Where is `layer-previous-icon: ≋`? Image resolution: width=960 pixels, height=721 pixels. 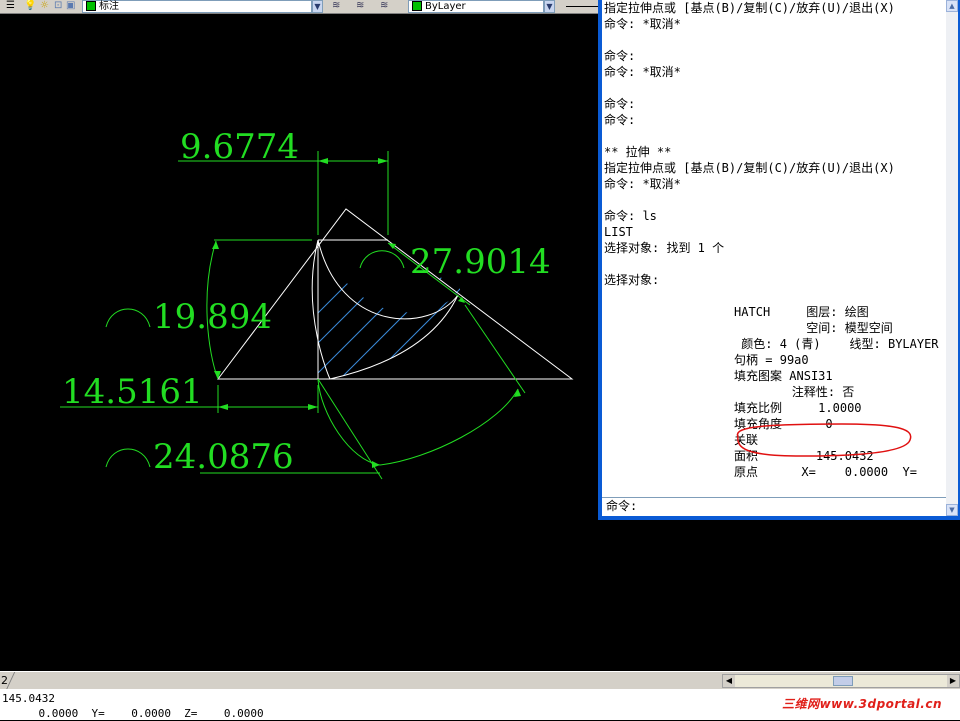
layer-previous-icon: ≋ is located at coordinates (336, 6).